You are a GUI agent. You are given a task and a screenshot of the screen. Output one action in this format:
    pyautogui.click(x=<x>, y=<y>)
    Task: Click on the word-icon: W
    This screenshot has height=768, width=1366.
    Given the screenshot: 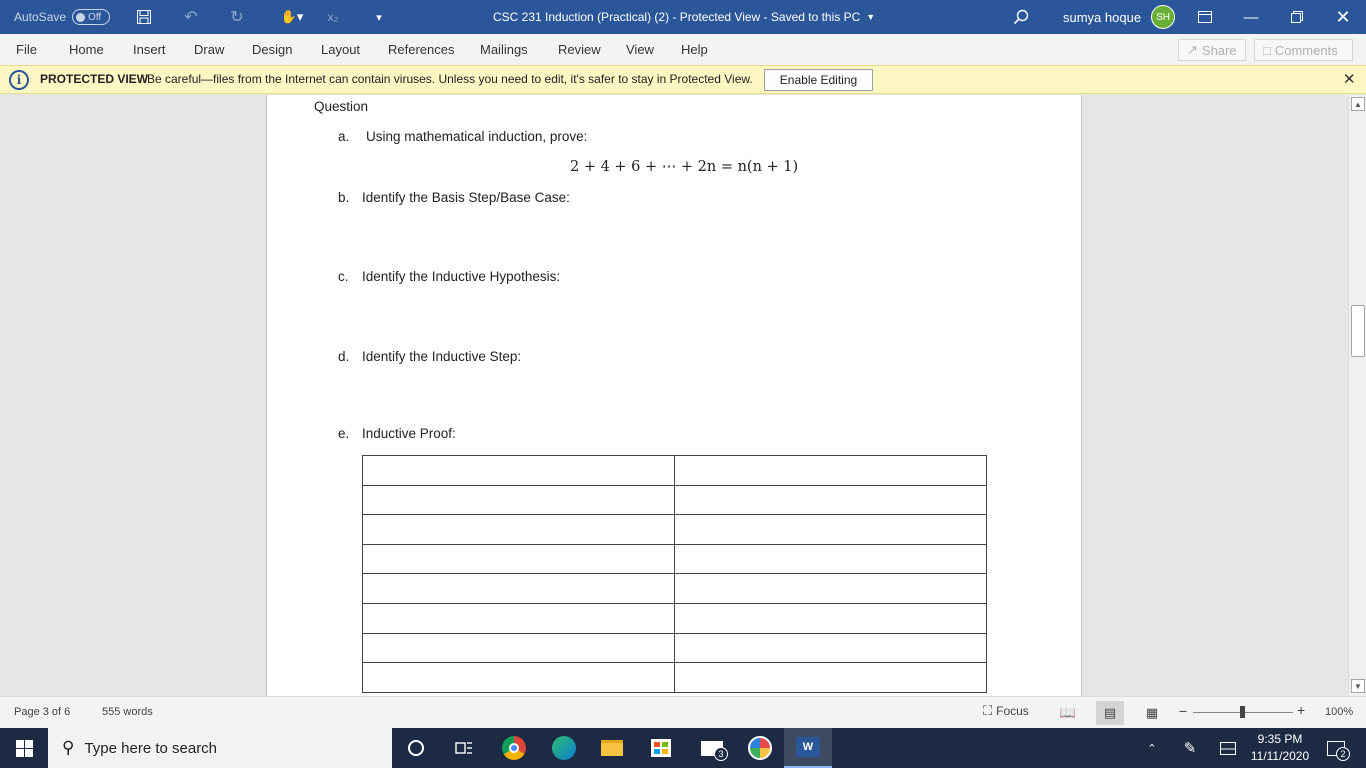 What is the action you would take?
    pyautogui.click(x=808, y=748)
    